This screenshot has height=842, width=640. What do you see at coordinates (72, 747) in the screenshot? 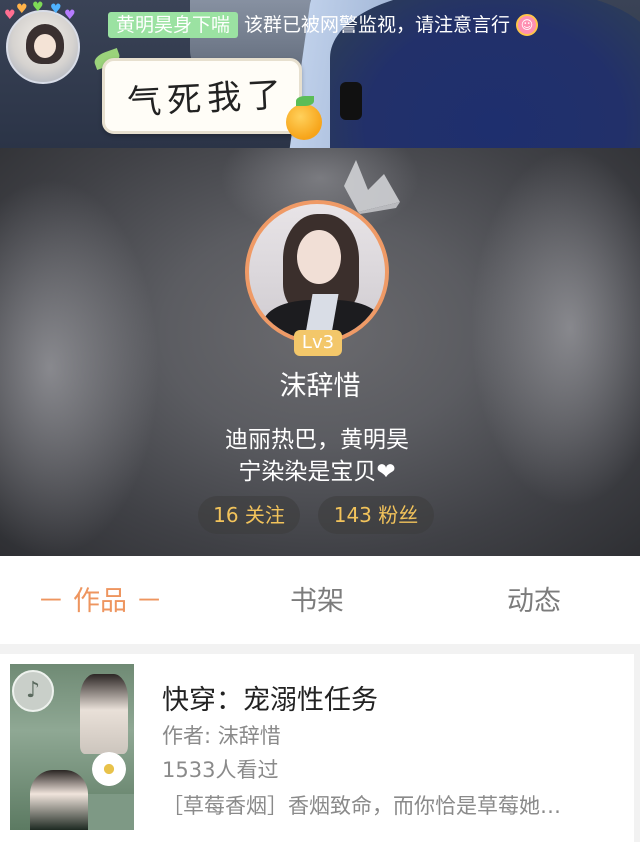
I see `book-cover-image: ♪` at bounding box center [72, 747].